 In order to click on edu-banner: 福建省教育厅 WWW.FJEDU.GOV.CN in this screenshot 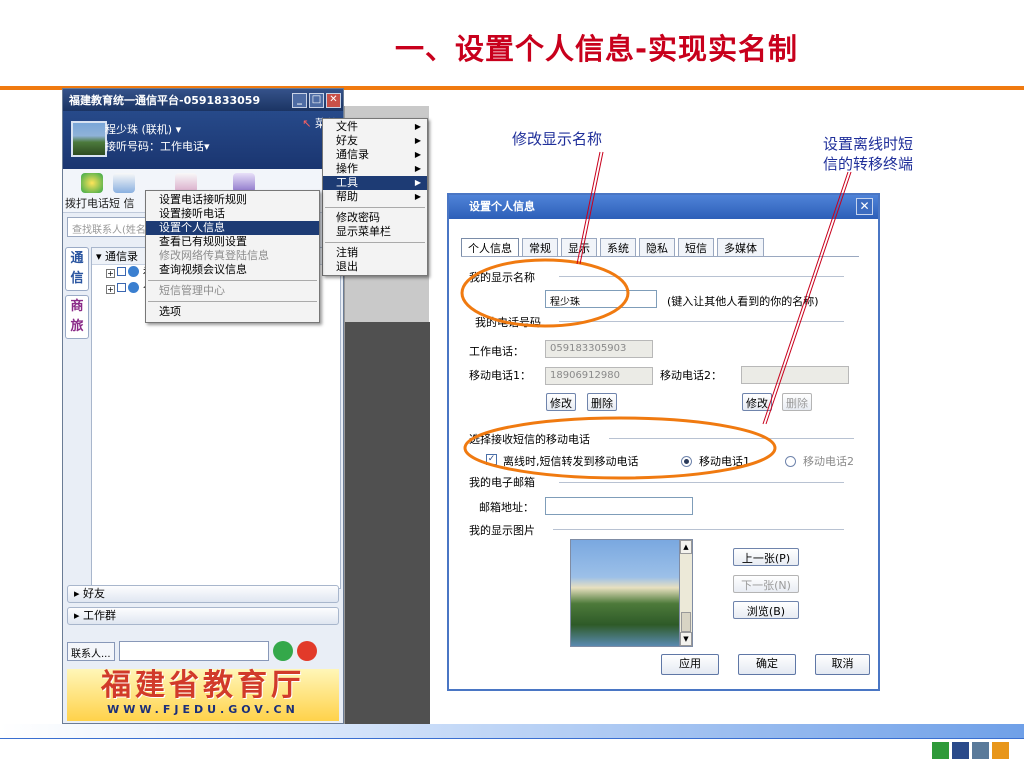, I will do `click(203, 695)`.